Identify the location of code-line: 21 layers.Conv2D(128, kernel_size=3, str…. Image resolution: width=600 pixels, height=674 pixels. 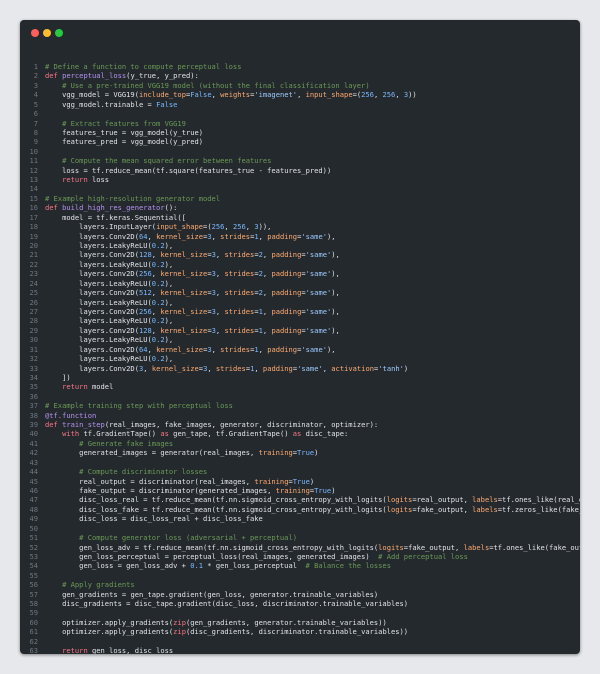
(300, 254).